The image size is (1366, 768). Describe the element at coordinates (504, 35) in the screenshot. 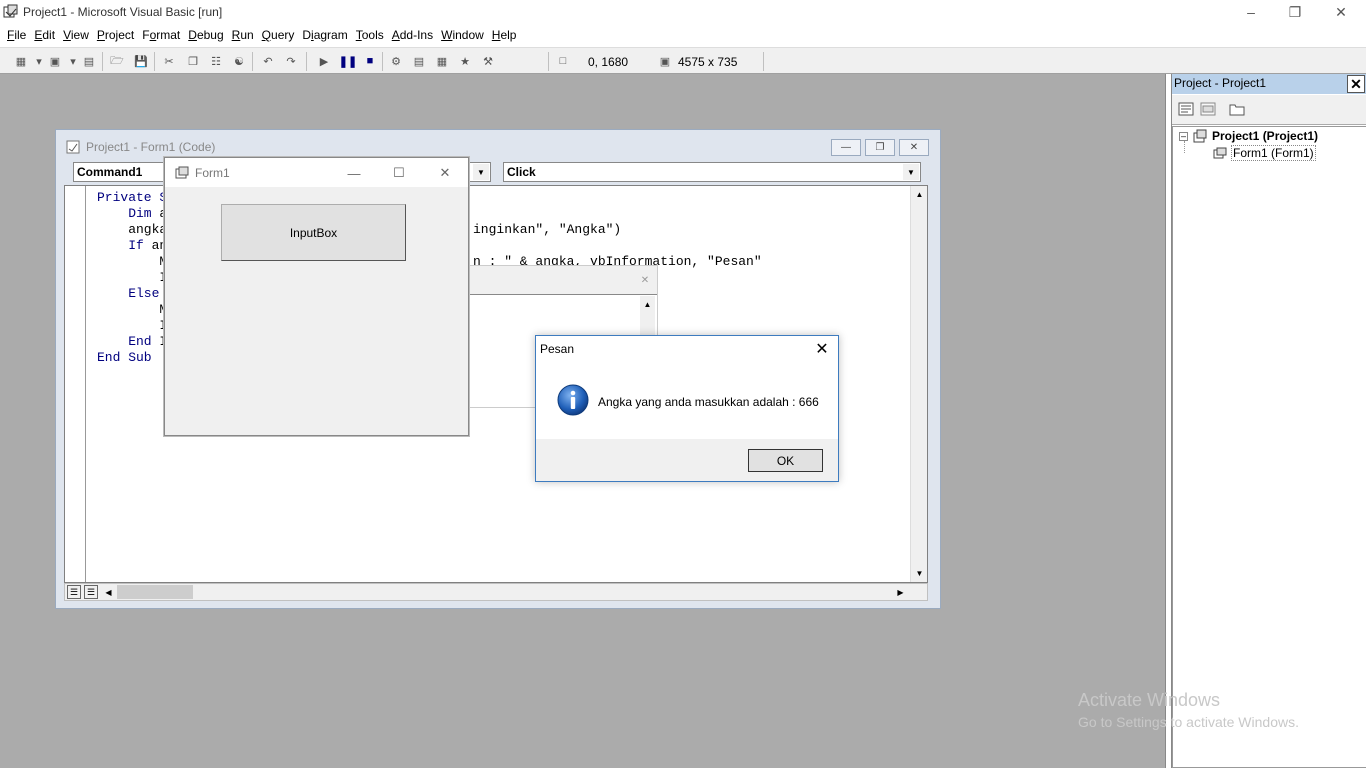

I see `menu-help: Help` at that location.